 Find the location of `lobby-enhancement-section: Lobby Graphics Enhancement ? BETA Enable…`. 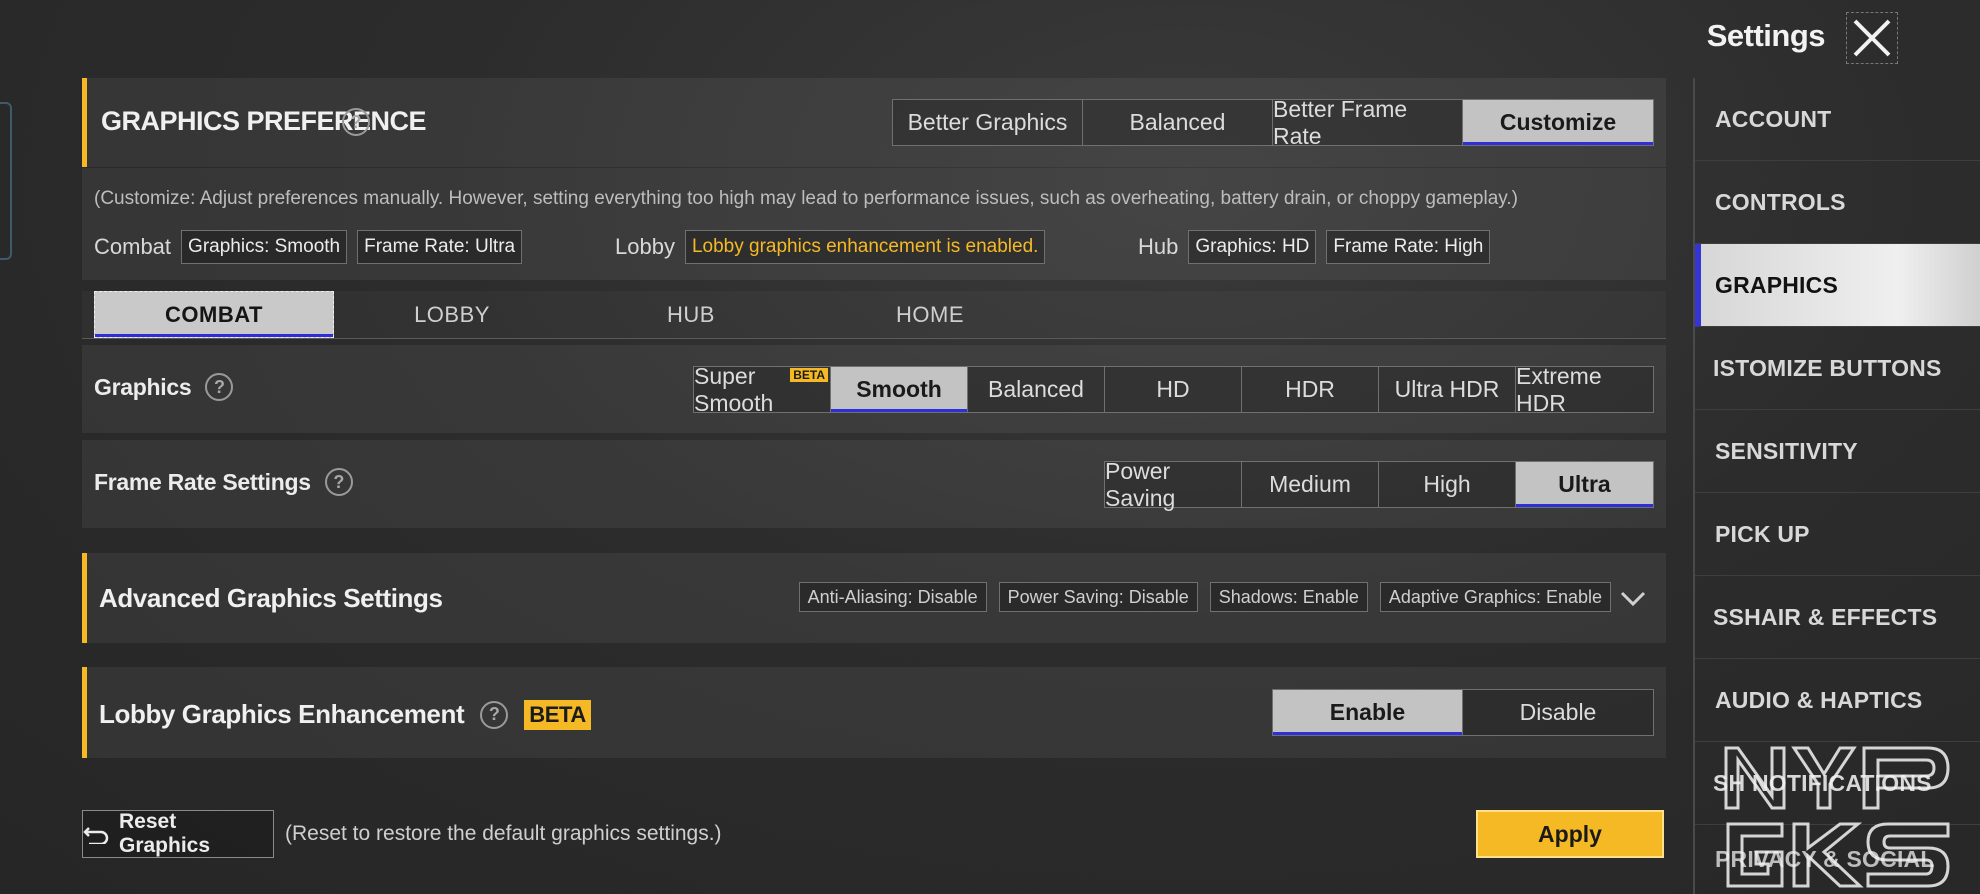

lobby-enhancement-section: Lobby Graphics Enhancement ? BETA Enable… is located at coordinates (874, 712).